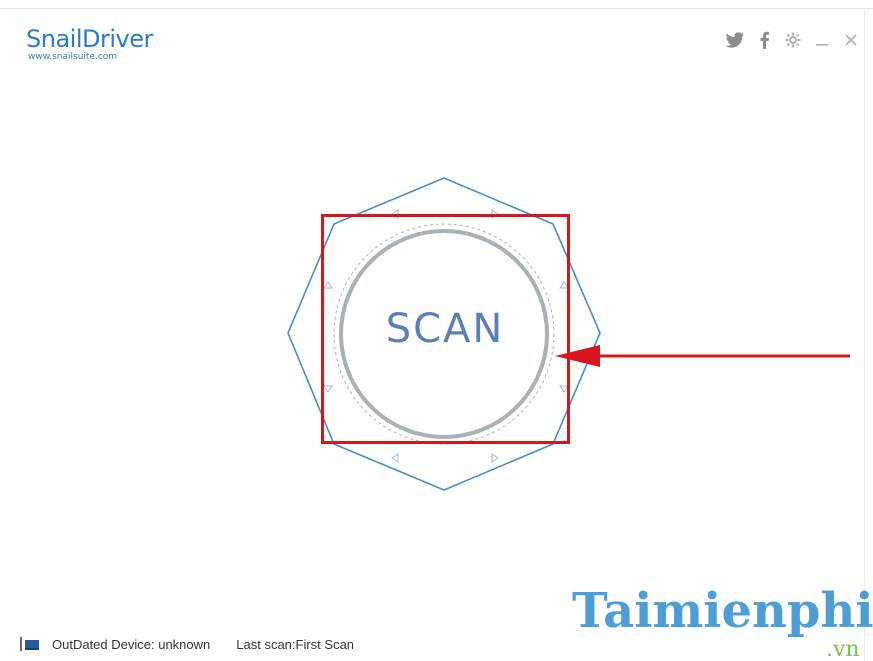  Describe the element at coordinates (722, 611) in the screenshot. I see `watermark: Taimienphi` at that location.